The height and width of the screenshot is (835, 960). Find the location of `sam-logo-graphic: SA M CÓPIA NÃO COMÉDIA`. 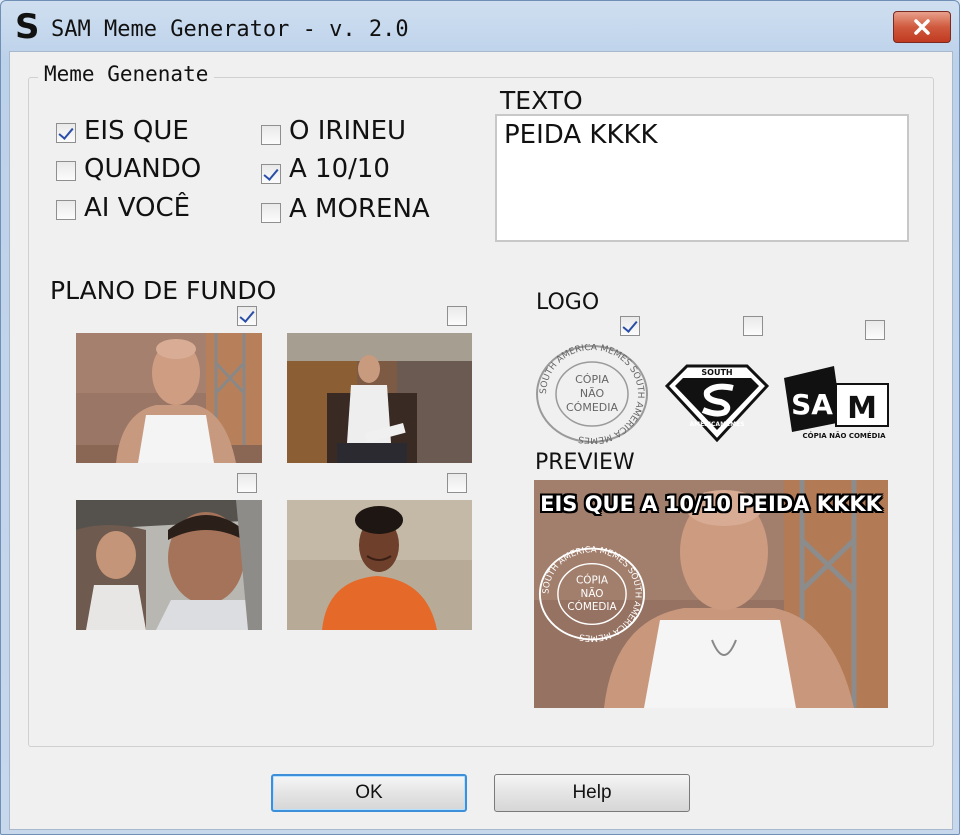

sam-logo-graphic: SA M CÓPIA NÃO COMÉDIA is located at coordinates (836, 403).